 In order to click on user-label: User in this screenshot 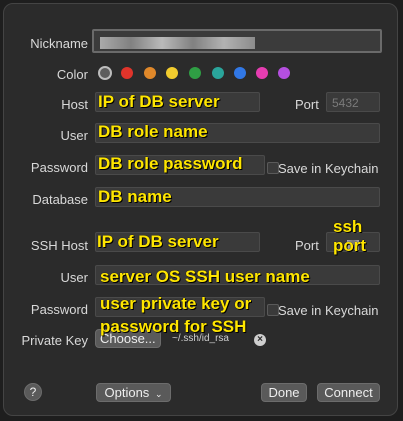, I will do `click(74, 135)`.